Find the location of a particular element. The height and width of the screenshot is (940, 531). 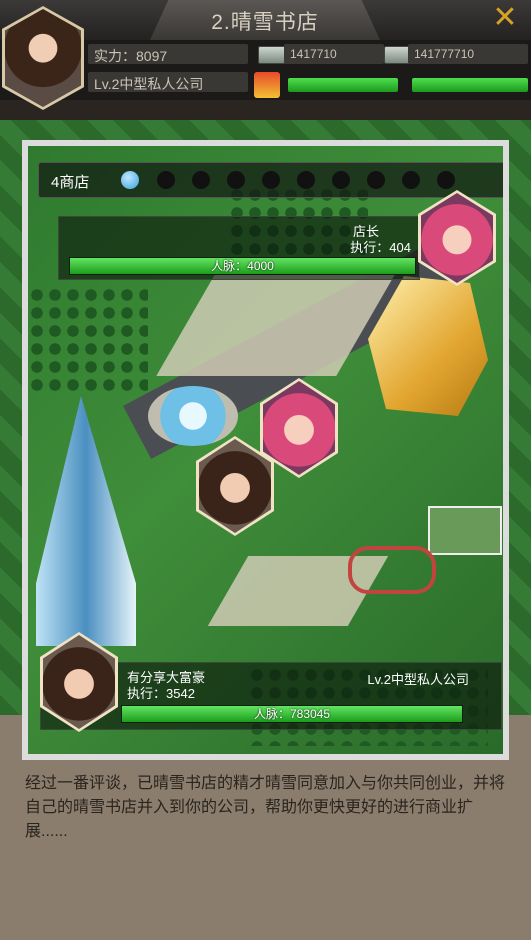

running-track is located at coordinates (392, 570).